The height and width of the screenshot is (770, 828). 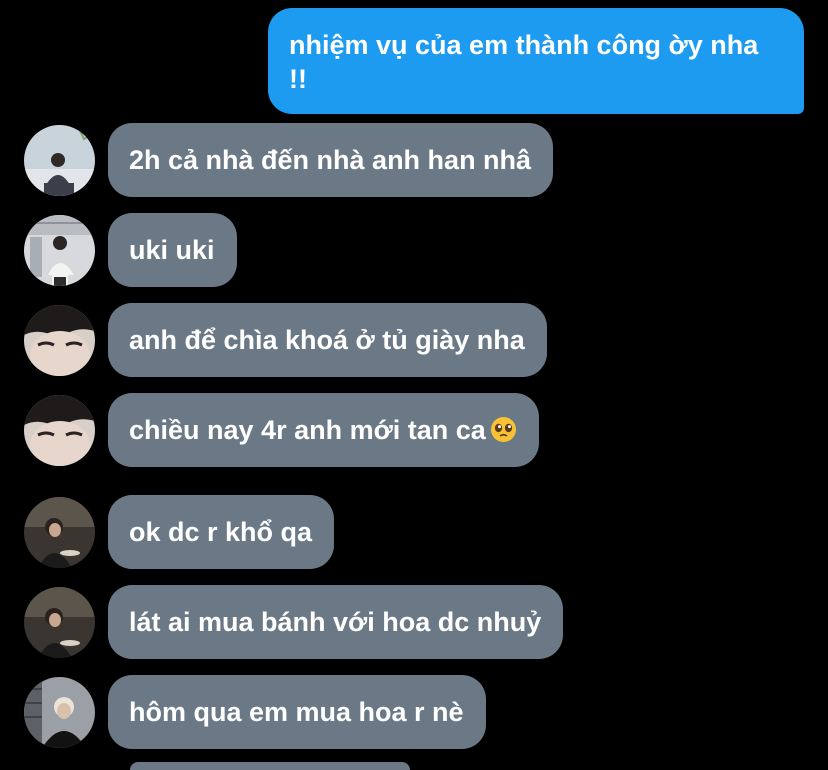 What do you see at coordinates (414, 251) in the screenshot?
I see `message-row: uki uki` at bounding box center [414, 251].